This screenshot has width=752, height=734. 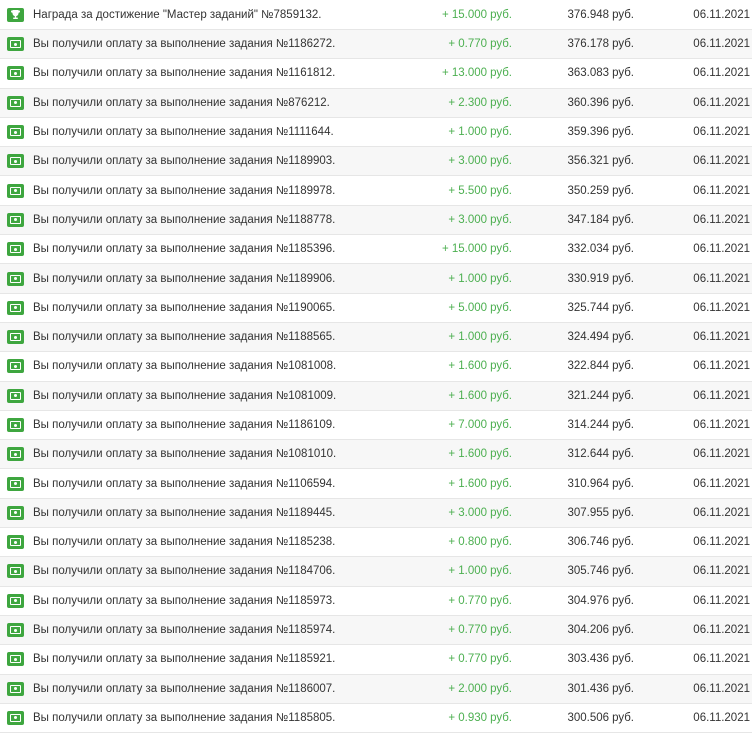 I want to click on amount-value: + 5.000, so click(x=468, y=307).